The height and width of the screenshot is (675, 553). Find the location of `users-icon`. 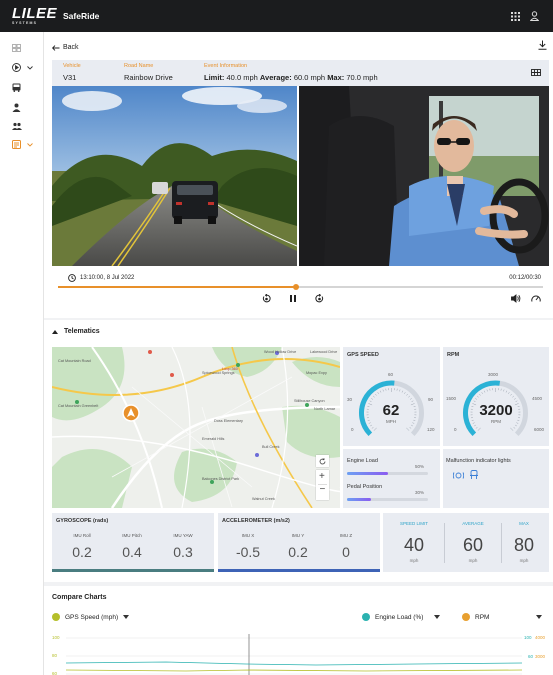

users-icon is located at coordinates (17, 126).